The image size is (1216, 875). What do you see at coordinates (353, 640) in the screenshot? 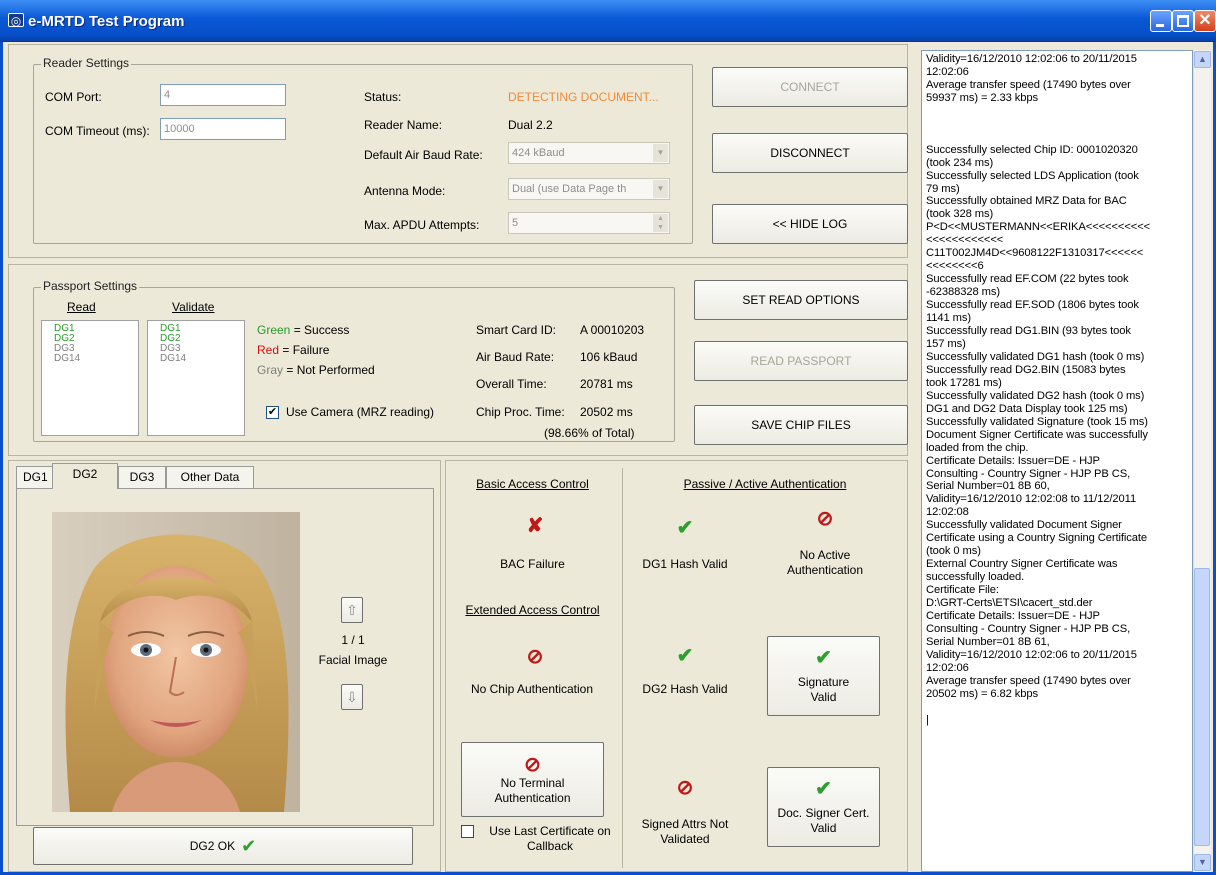
I see `image-counter: 1 / 1` at bounding box center [353, 640].